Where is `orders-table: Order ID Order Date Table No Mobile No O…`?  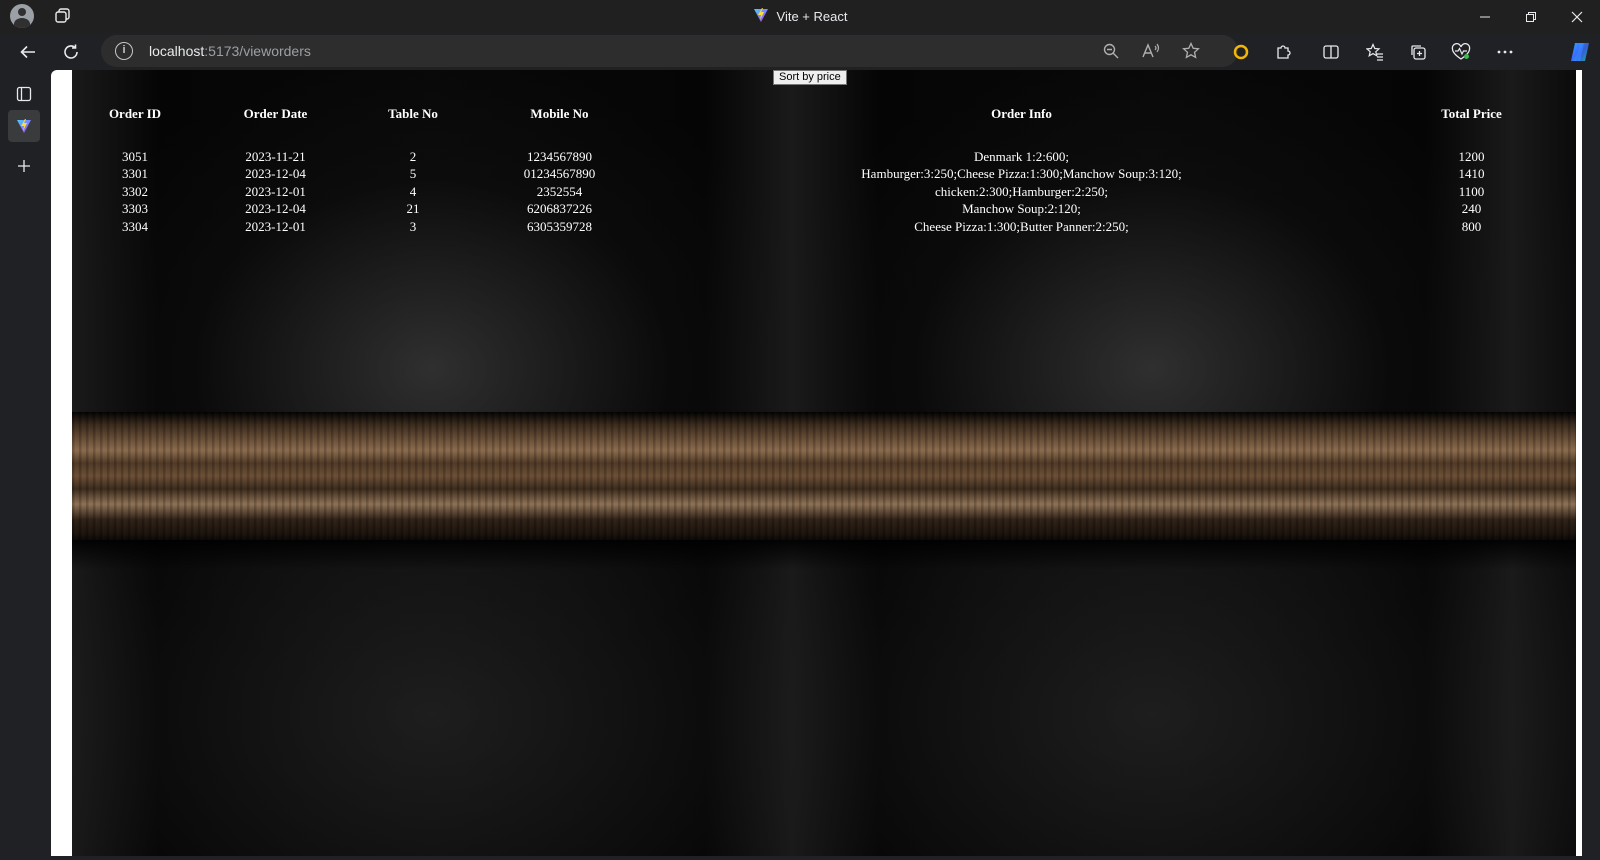 orders-table: Order ID Order Date Table No Mobile No O… is located at coordinates (809, 168).